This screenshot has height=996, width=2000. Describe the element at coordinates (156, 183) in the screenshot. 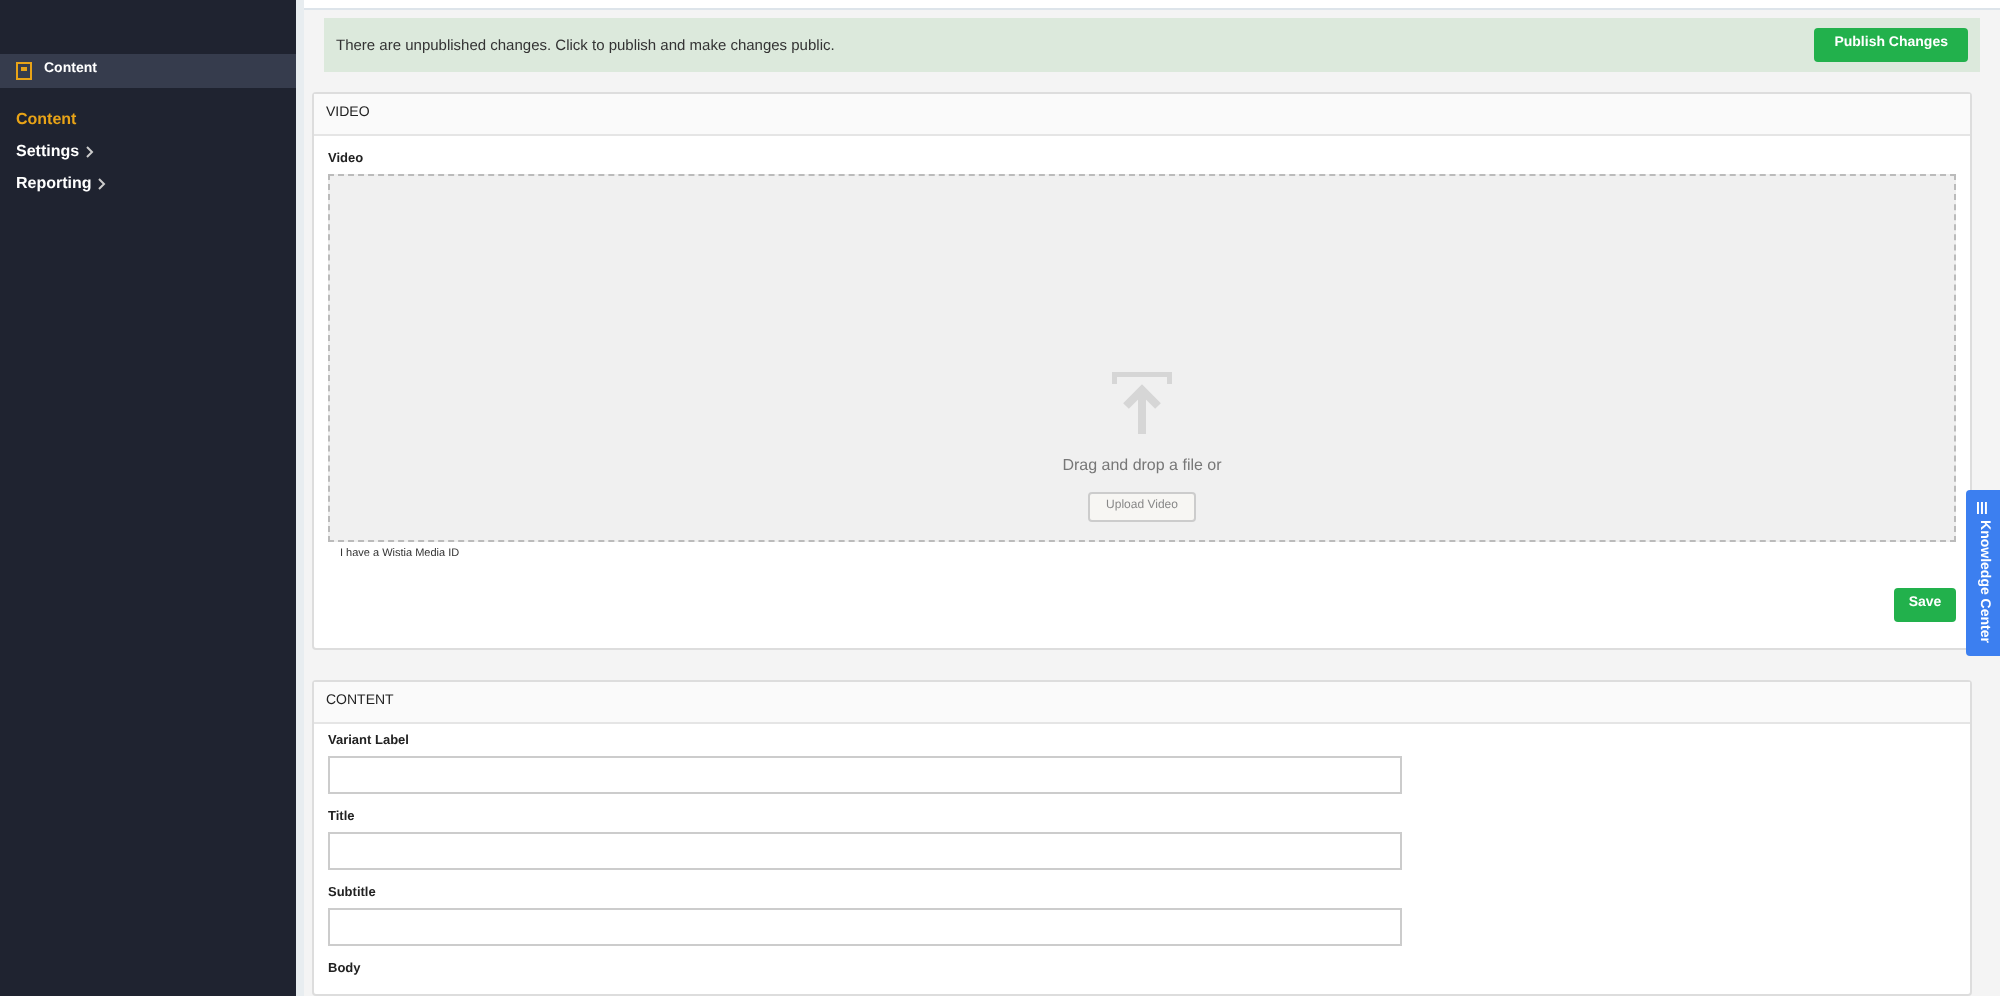

I see `sidebar-item: Reporting` at that location.